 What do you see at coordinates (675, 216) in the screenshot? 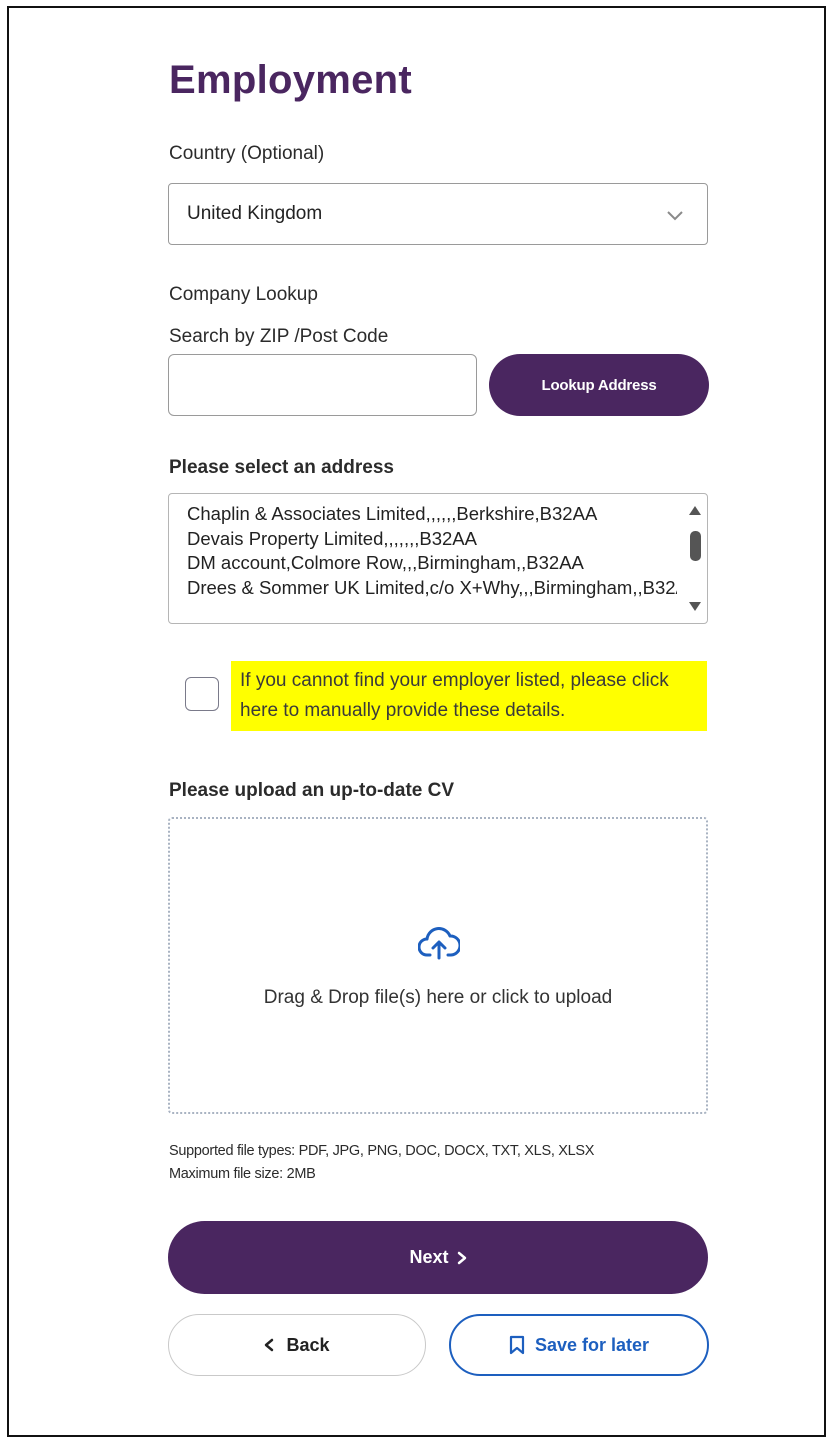
I see `chevron-down-icon` at bounding box center [675, 216].